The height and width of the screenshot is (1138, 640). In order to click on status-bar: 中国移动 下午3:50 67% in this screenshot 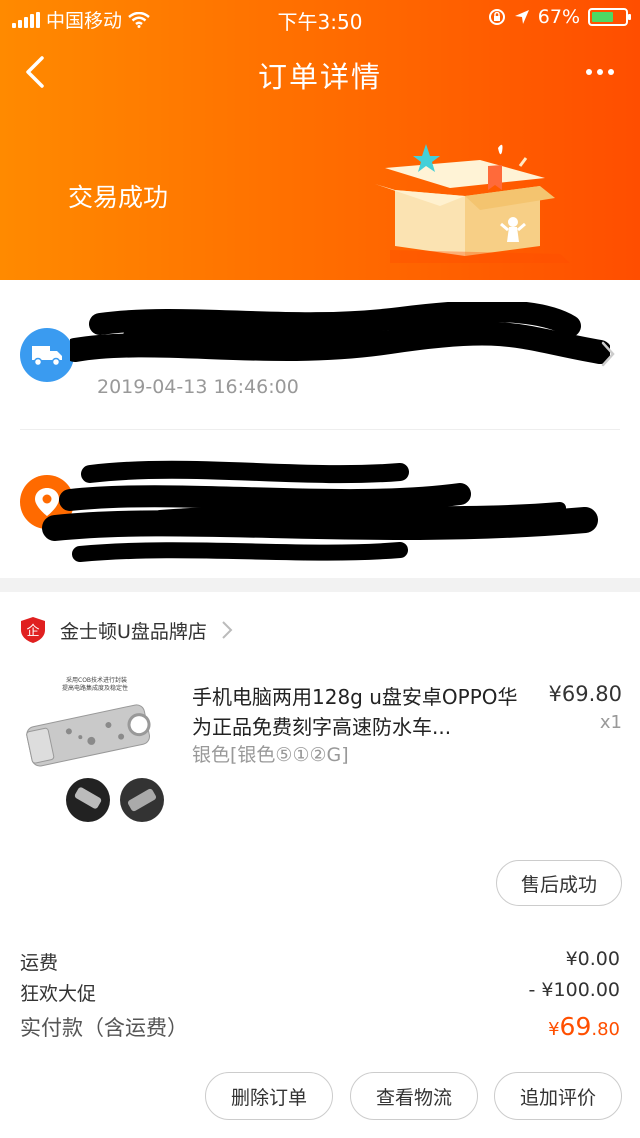, I will do `click(320, 18)`.